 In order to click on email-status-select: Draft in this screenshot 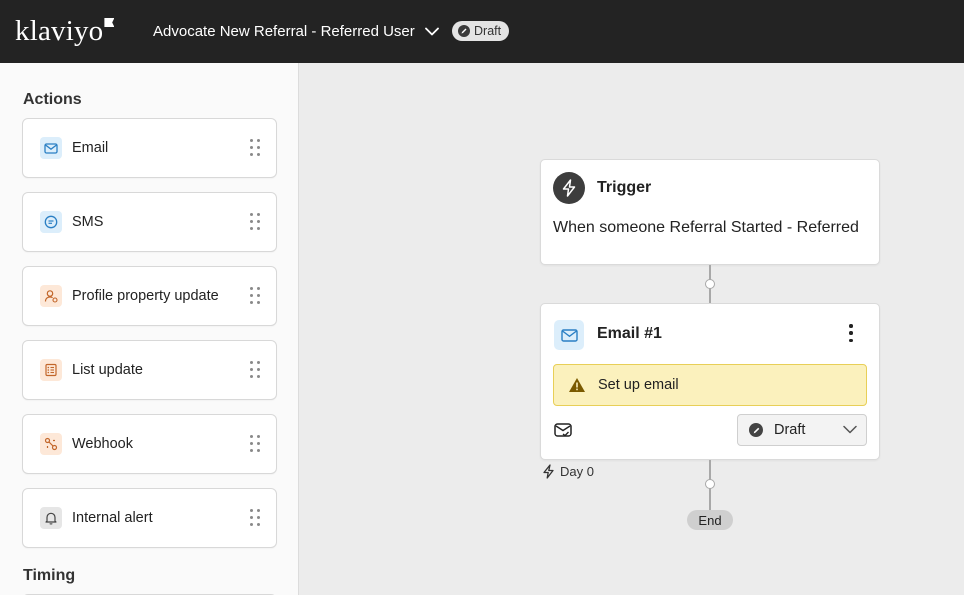, I will do `click(802, 430)`.